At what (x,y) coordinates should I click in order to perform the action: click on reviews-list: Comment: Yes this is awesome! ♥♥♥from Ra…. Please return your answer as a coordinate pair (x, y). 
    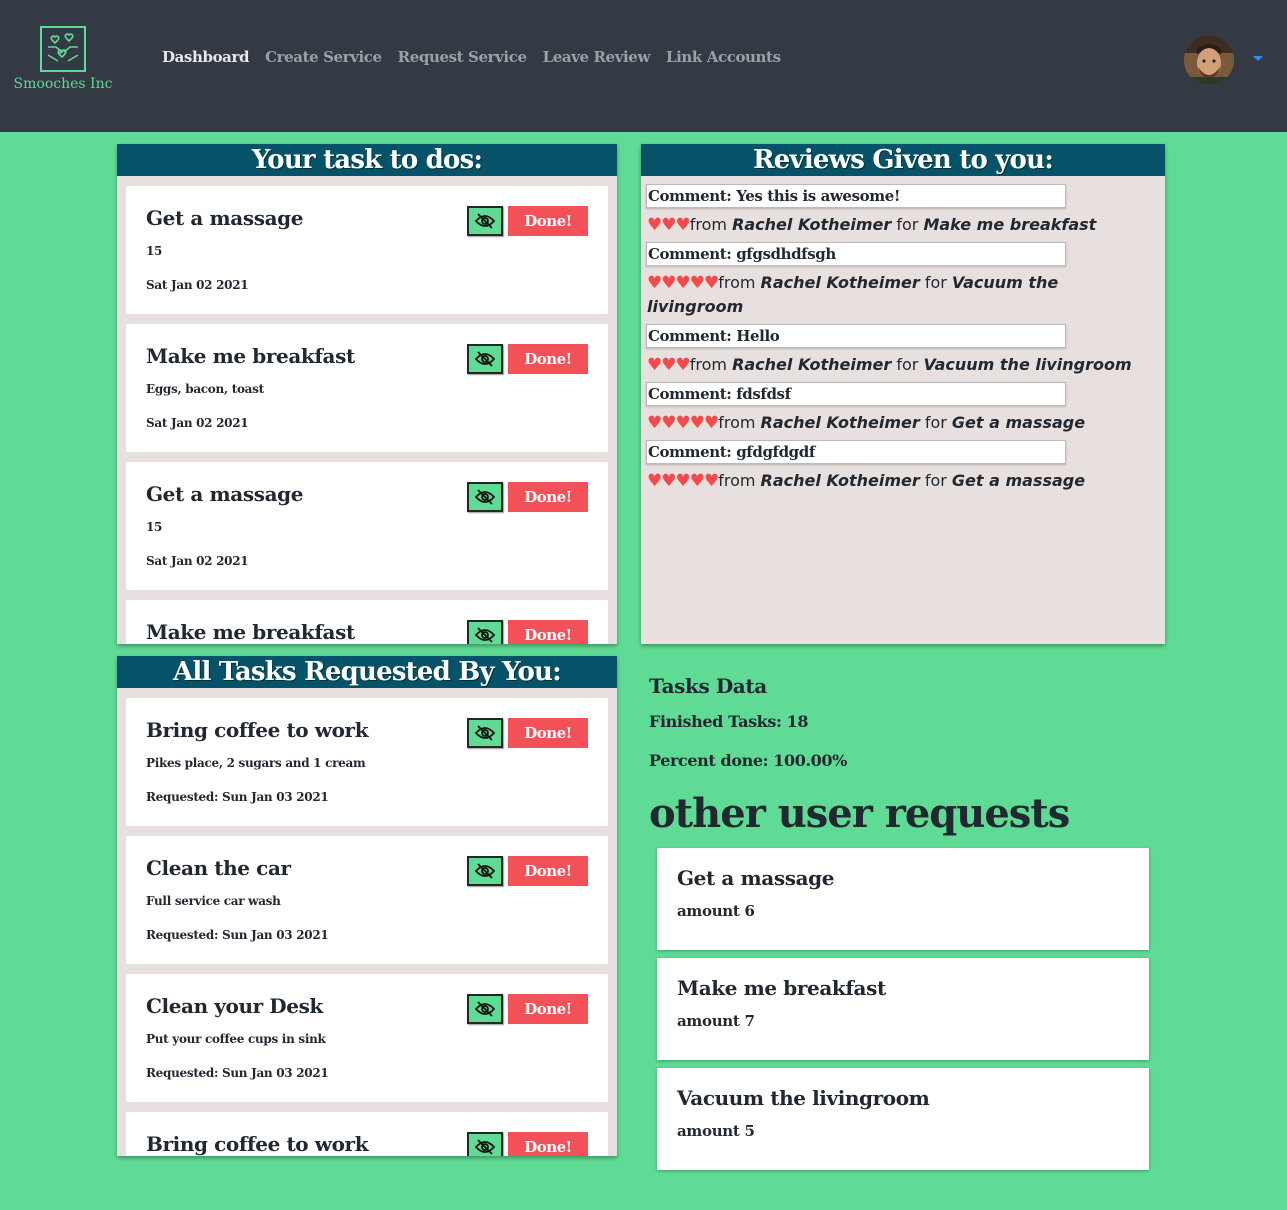
    Looking at the image, I should click on (903, 341).